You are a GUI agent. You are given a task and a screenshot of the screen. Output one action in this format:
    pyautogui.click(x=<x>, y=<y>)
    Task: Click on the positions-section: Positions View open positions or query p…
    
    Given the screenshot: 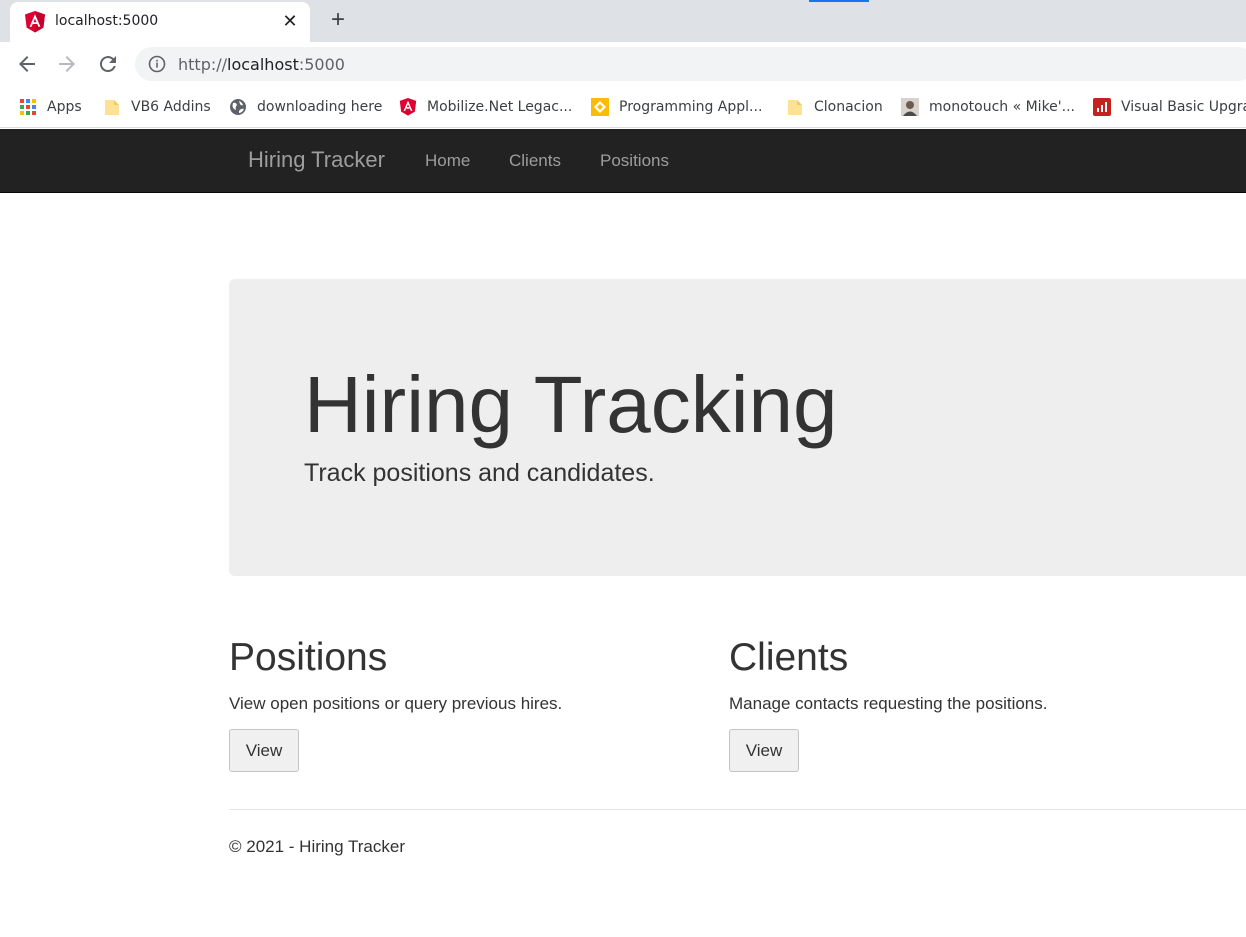 What is the action you would take?
    pyautogui.click(x=469, y=704)
    